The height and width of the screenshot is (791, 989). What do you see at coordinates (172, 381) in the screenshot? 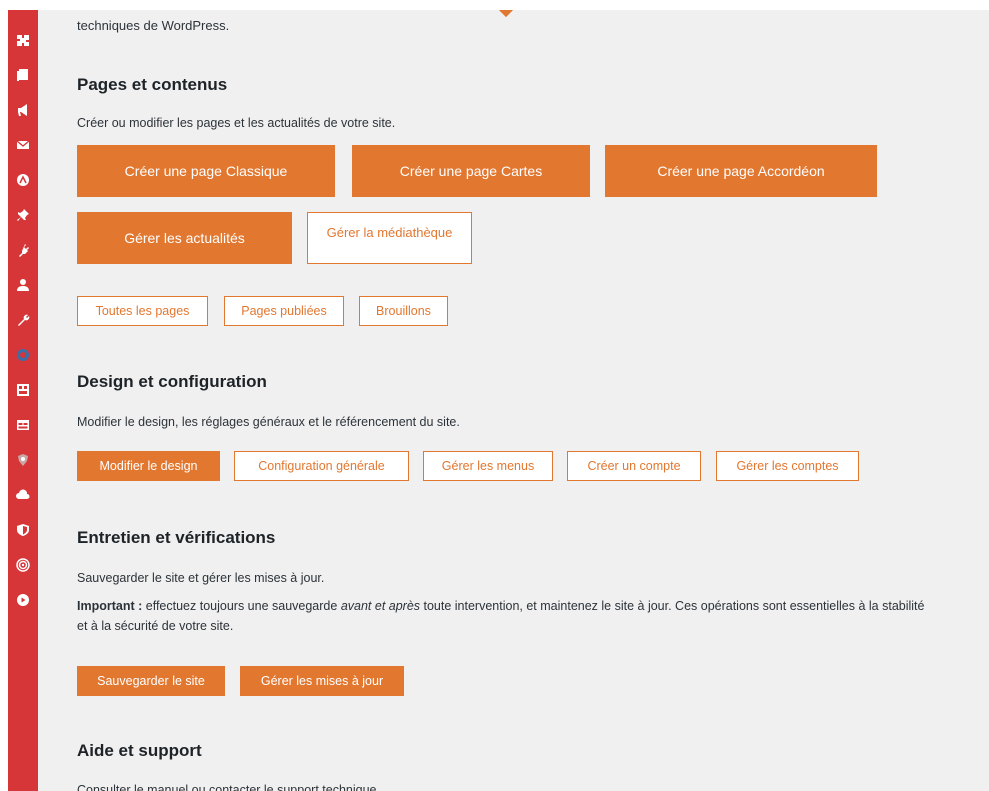
I see `section-title-design: Design et configuration` at bounding box center [172, 381].